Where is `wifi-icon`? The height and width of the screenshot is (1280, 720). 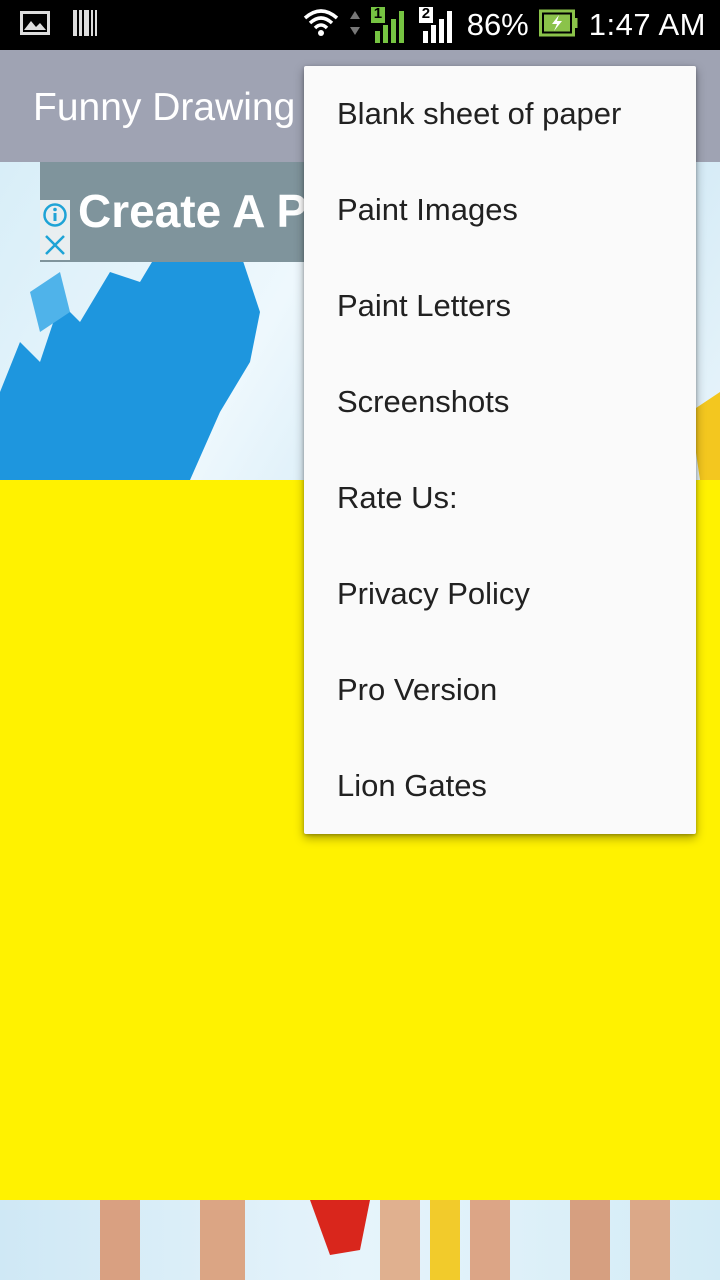 wifi-icon is located at coordinates (321, 25).